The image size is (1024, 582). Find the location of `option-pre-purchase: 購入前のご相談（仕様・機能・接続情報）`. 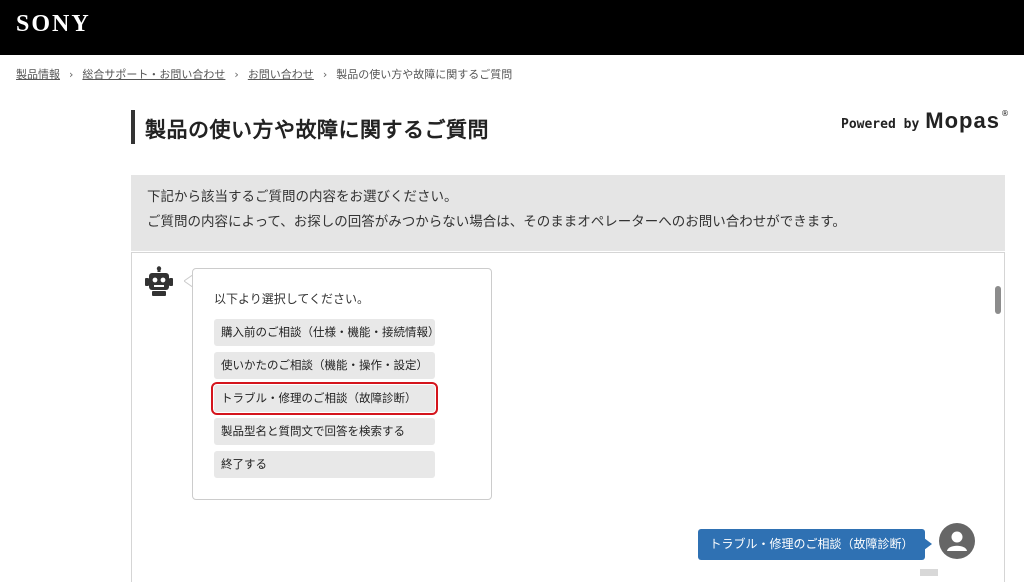

option-pre-purchase: 購入前のご相談（仕様・機能・接続情報） is located at coordinates (327, 332).